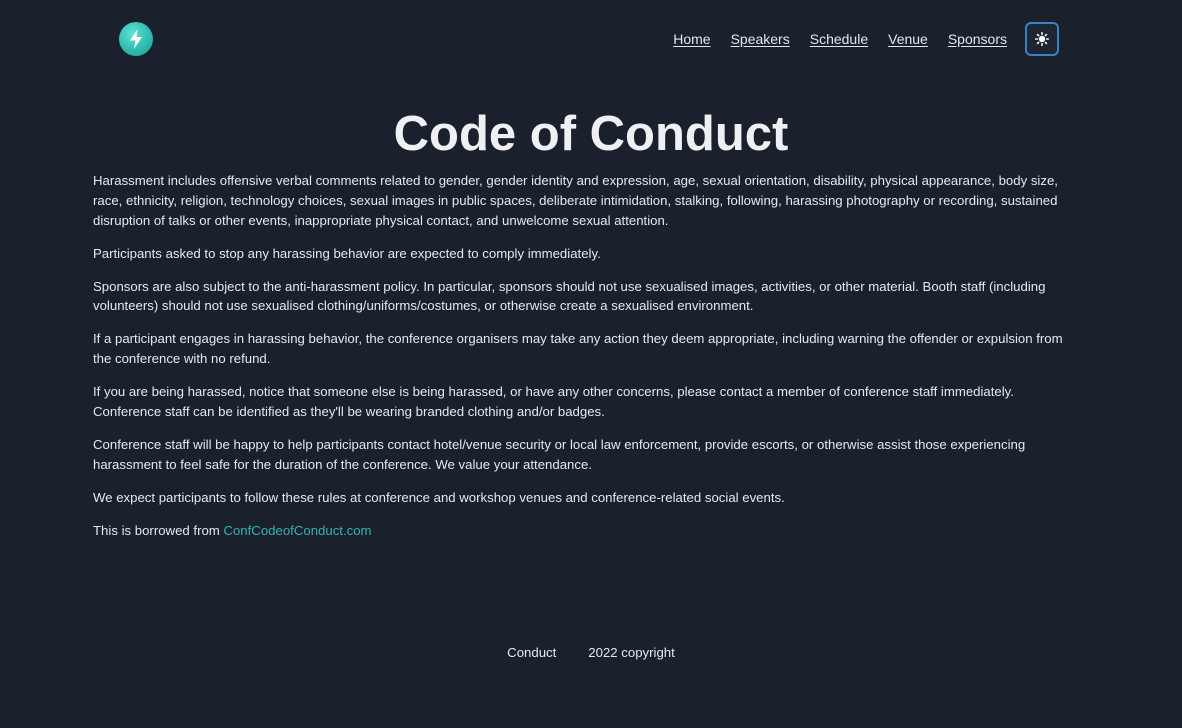 The height and width of the screenshot is (728, 1182). What do you see at coordinates (977, 39) in the screenshot?
I see `nav-link-sponsors: Sponsors` at bounding box center [977, 39].